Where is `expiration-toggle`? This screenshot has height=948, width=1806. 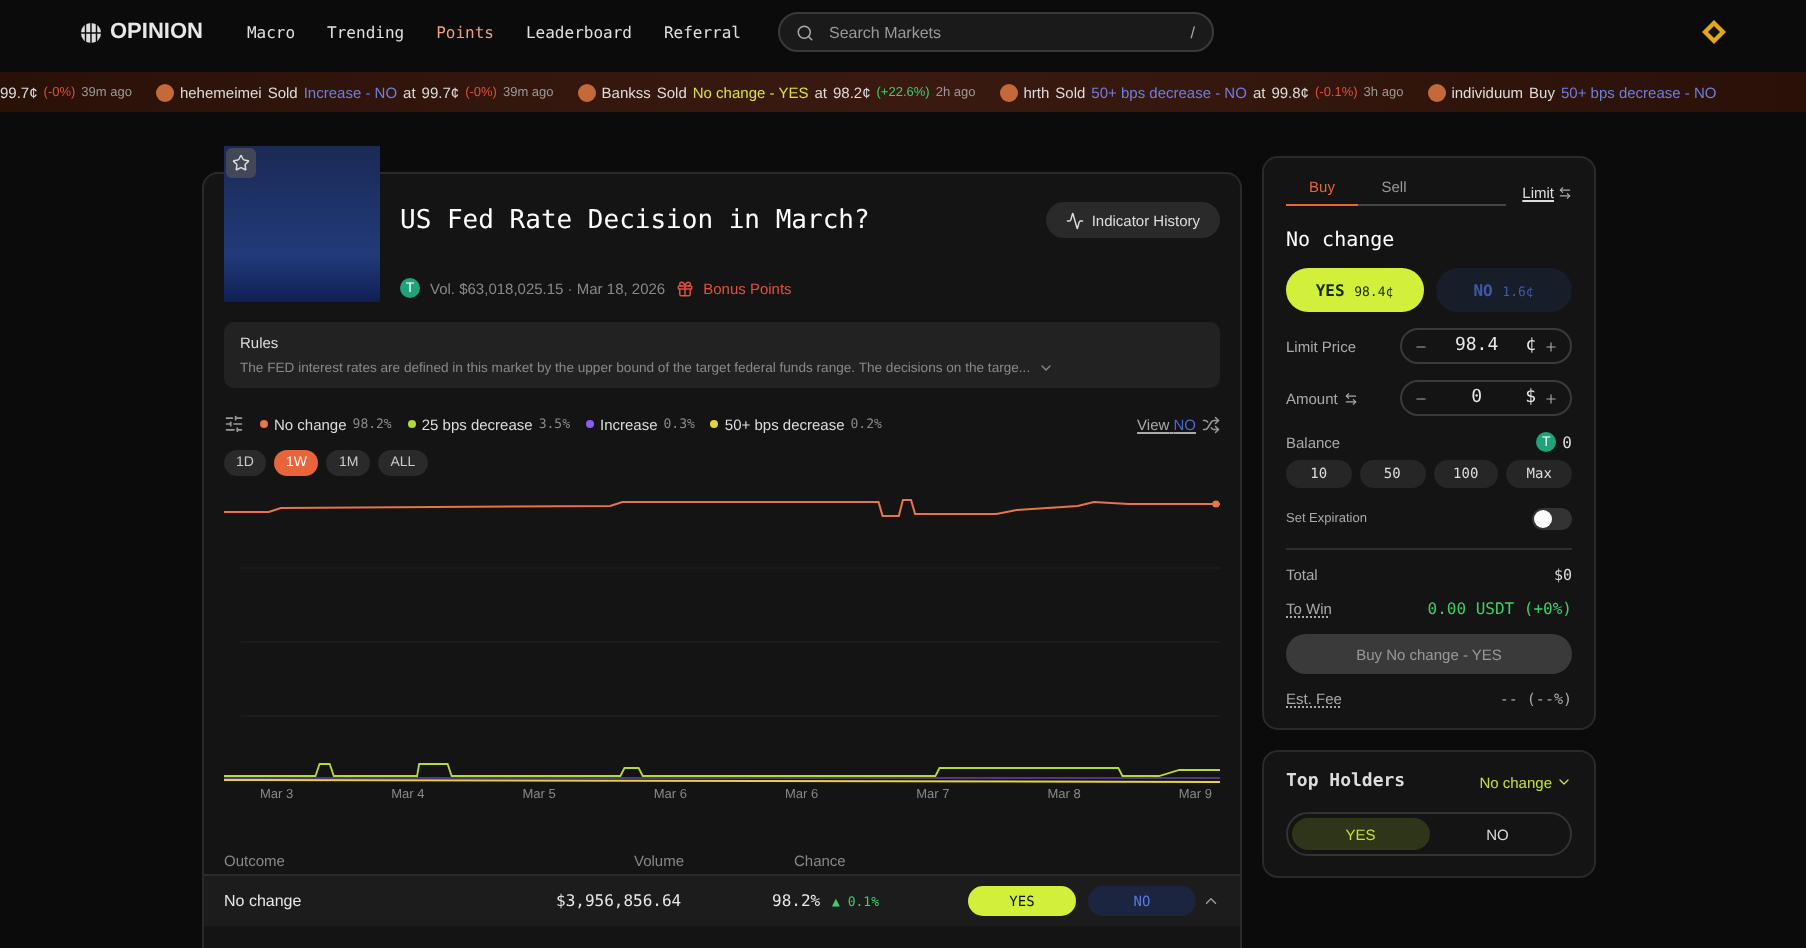 expiration-toggle is located at coordinates (1552, 519).